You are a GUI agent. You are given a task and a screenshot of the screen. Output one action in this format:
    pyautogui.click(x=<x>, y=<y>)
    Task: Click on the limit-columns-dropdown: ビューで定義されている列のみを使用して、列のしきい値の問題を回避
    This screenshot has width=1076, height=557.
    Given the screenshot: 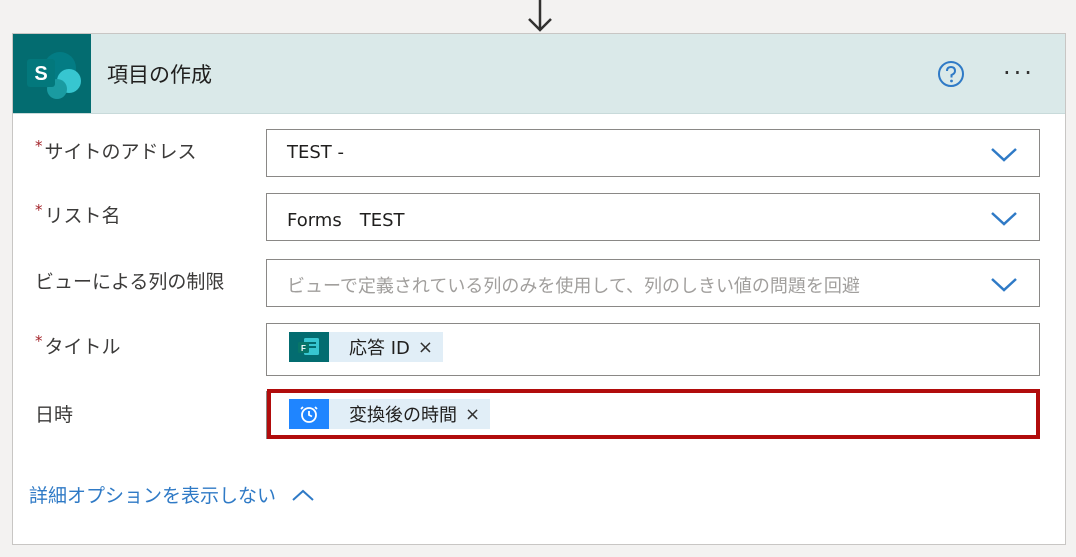 What is the action you would take?
    pyautogui.click(x=653, y=283)
    